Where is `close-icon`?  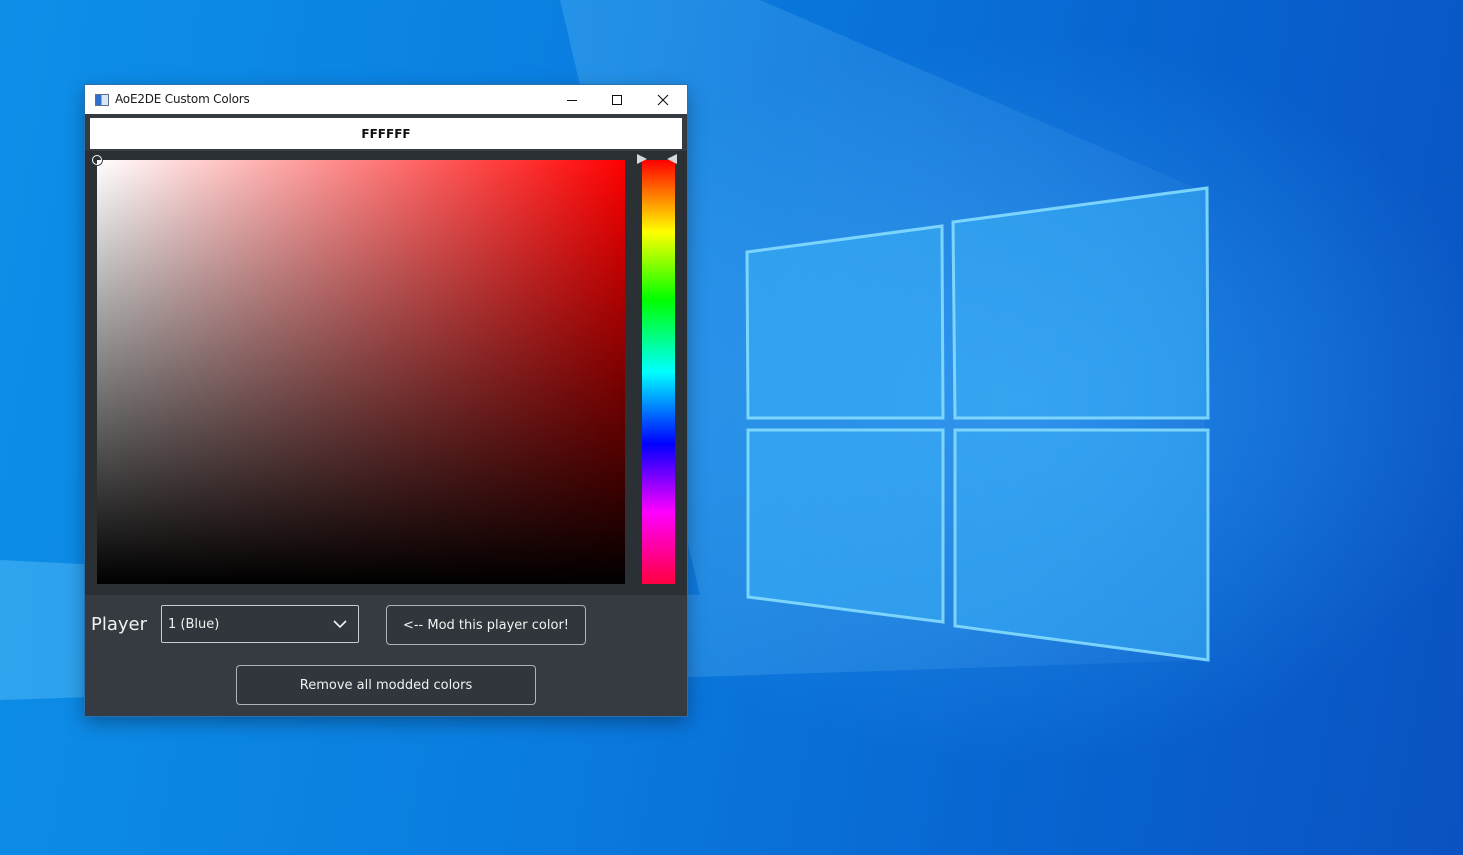 close-icon is located at coordinates (662, 99).